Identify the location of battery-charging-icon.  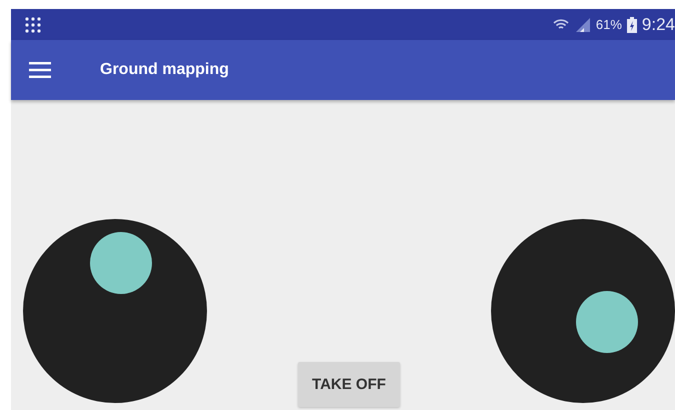
(631, 24).